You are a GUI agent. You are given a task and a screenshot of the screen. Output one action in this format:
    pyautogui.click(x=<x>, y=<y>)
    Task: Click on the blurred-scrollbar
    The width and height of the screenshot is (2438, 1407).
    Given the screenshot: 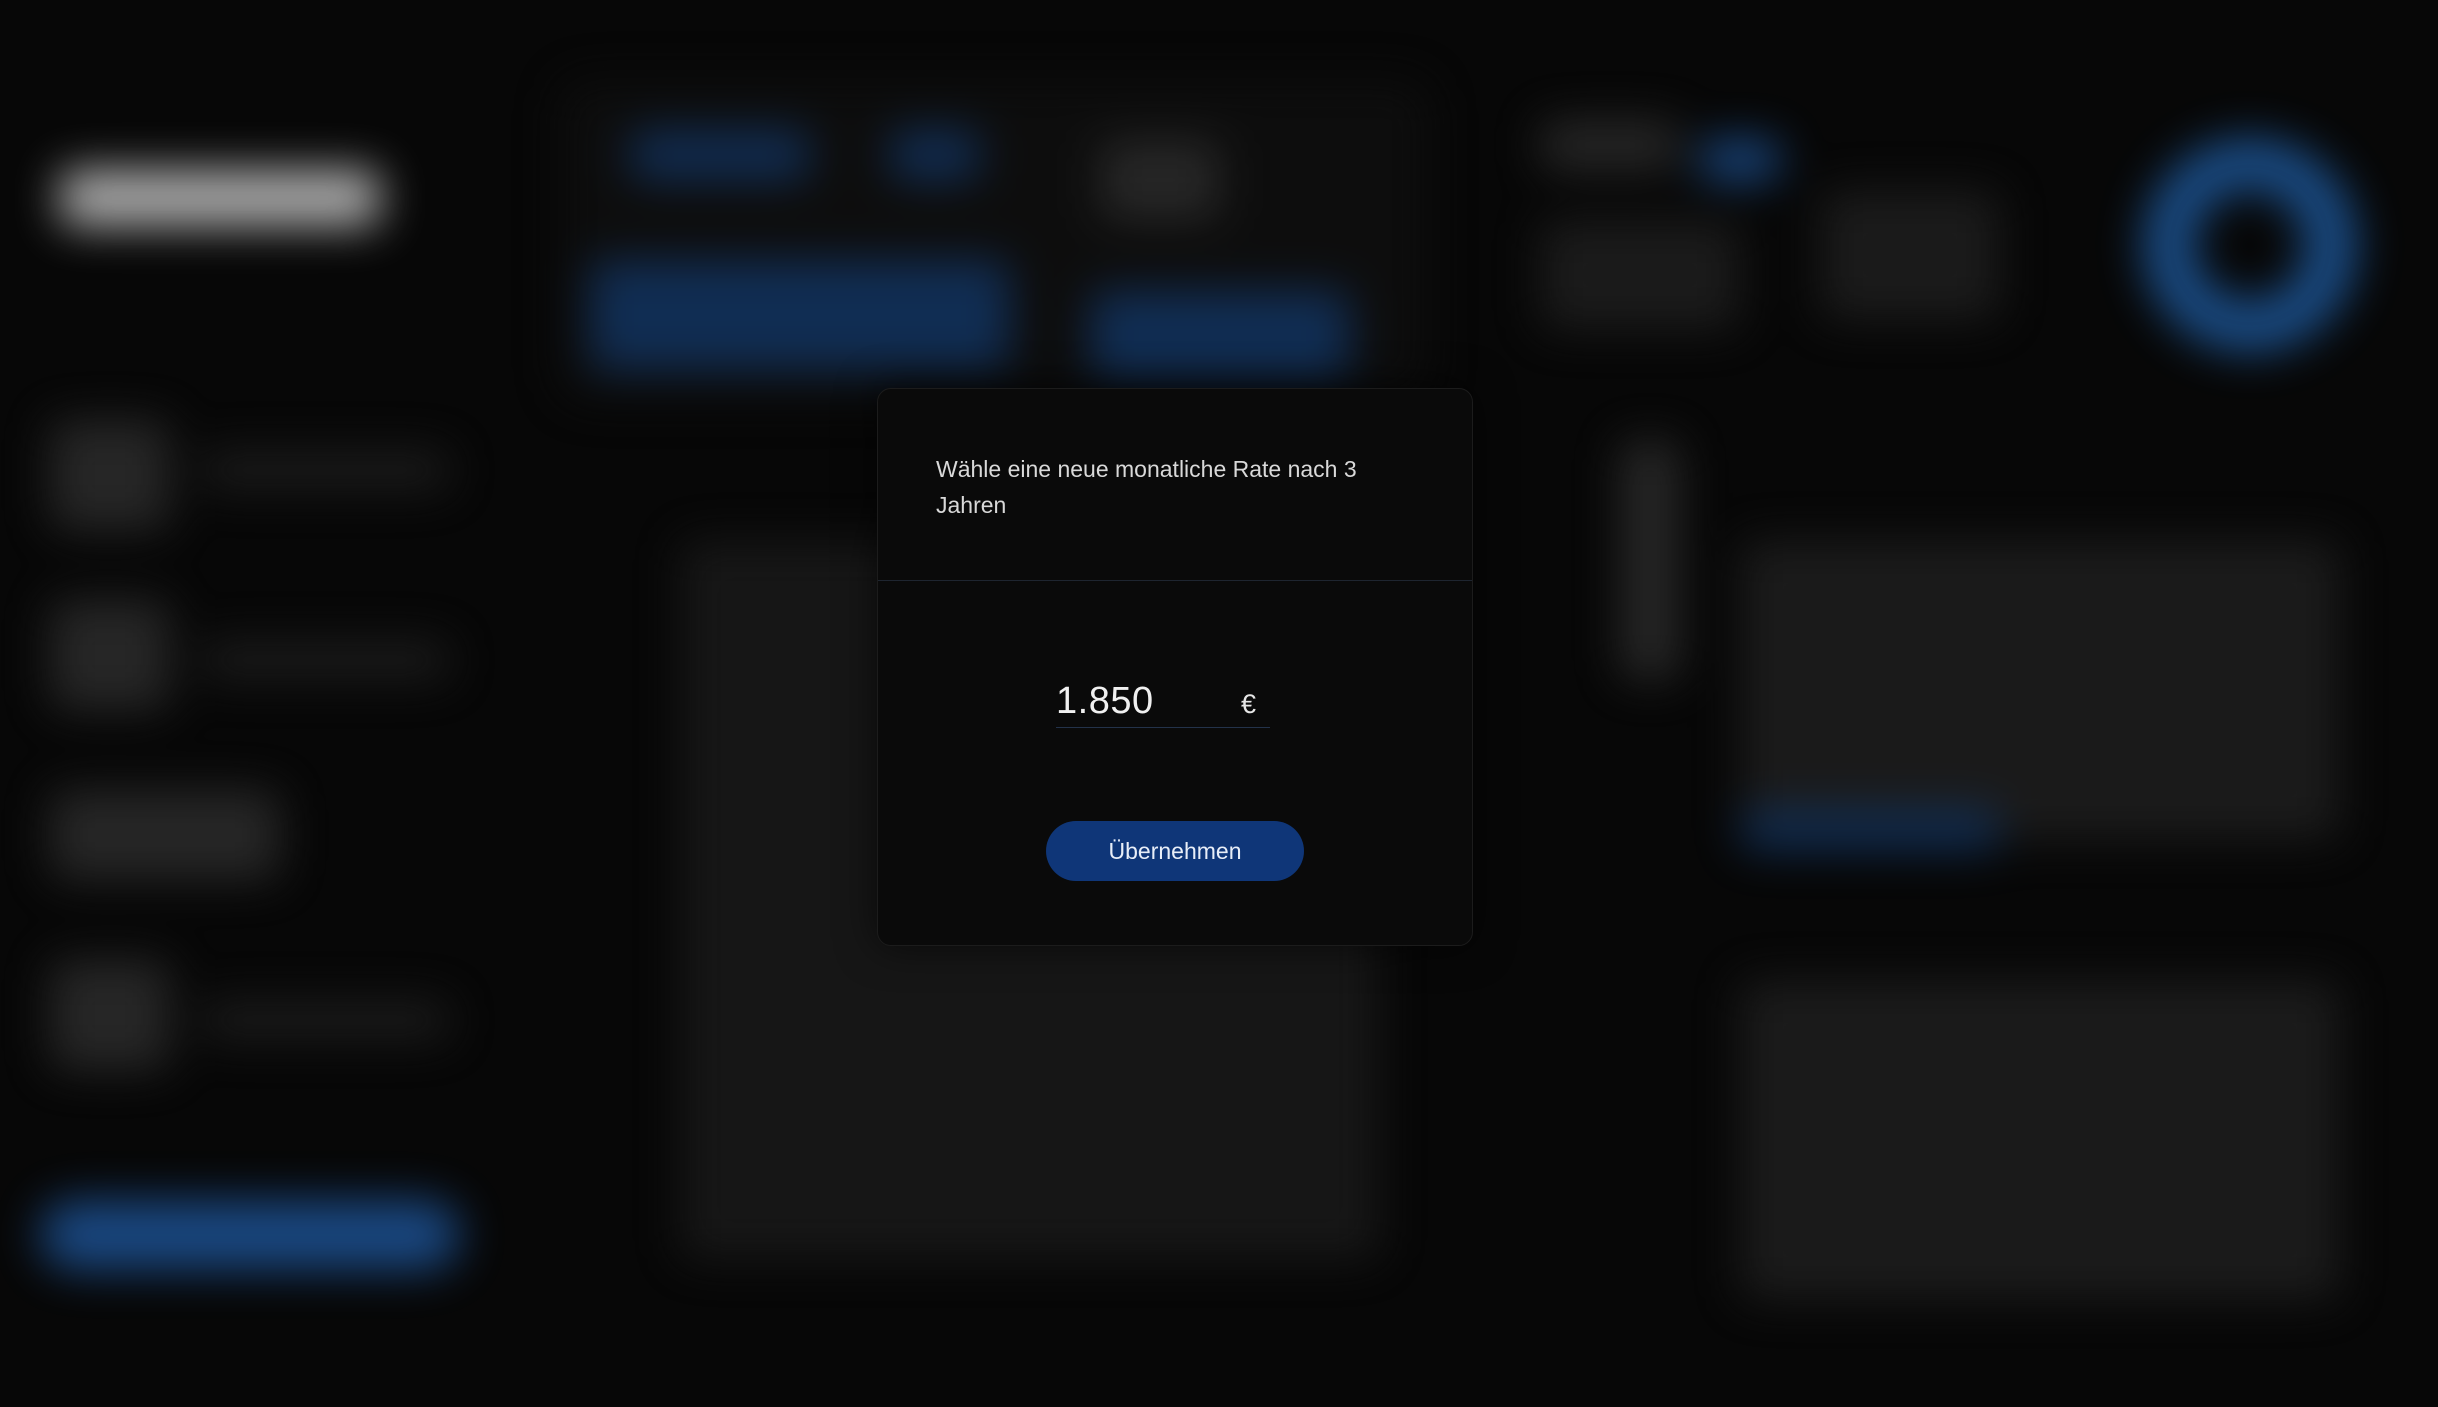 What is the action you would take?
    pyautogui.click(x=1650, y=560)
    